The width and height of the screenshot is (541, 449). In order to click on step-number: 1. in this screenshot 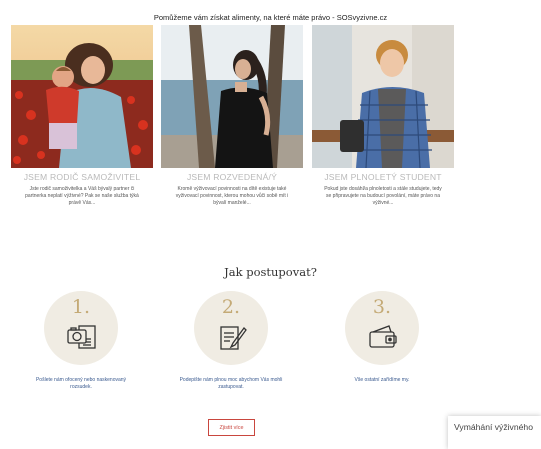, I will do `click(81, 307)`.